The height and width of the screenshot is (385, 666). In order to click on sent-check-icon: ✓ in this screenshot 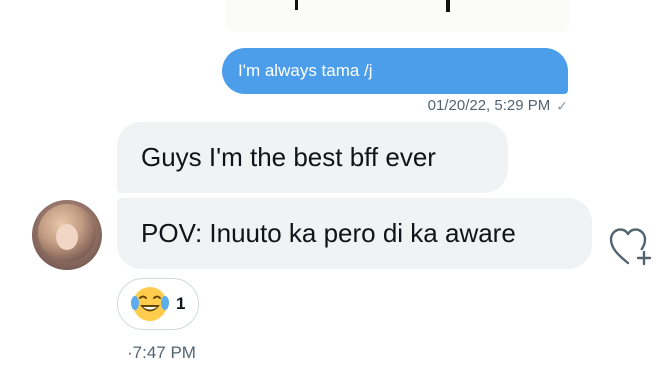, I will do `click(562, 105)`.